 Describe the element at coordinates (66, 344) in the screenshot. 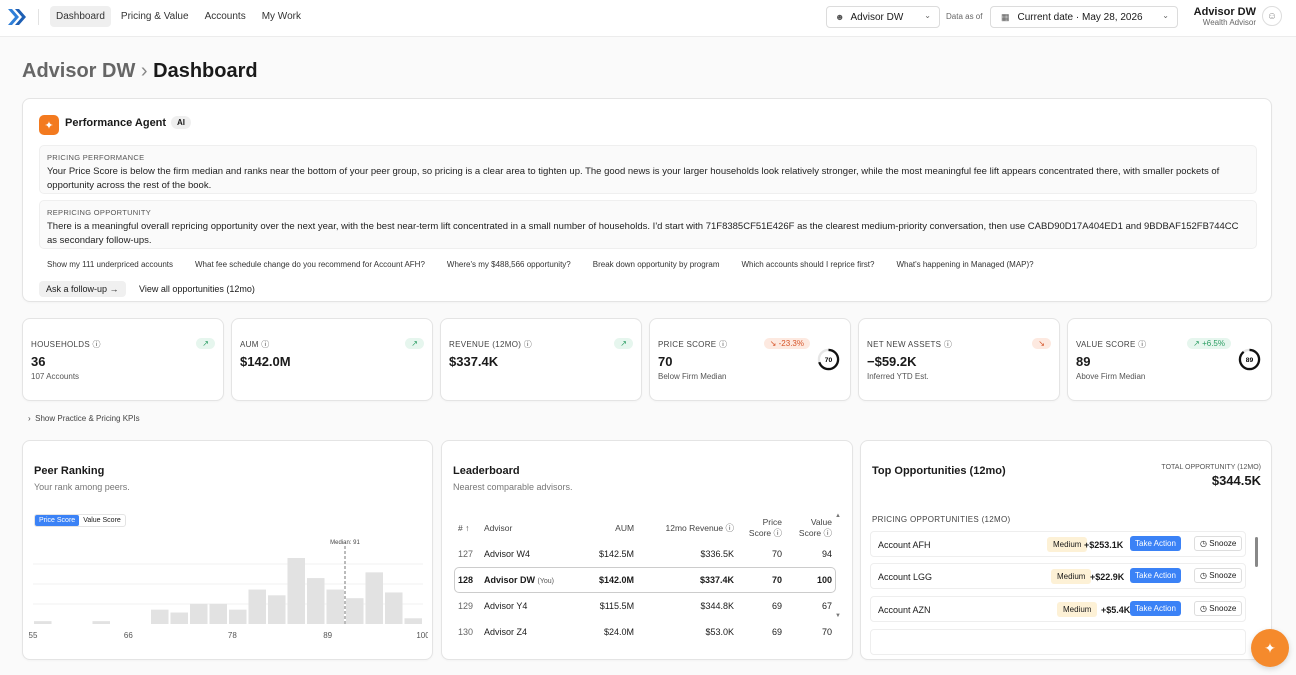

I see `kpi-label: HOUSEHOLDS ⓘ` at that location.